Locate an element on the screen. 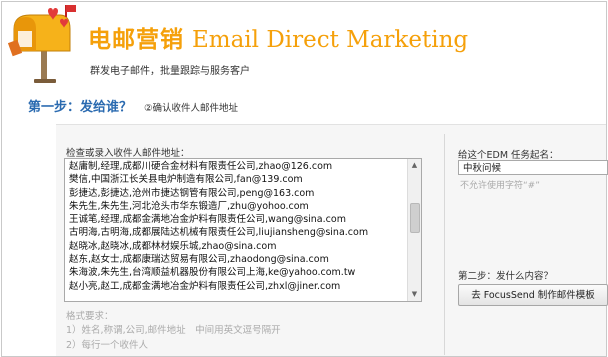  scroll-down-arrow-icon: ▼ is located at coordinates (414, 294).